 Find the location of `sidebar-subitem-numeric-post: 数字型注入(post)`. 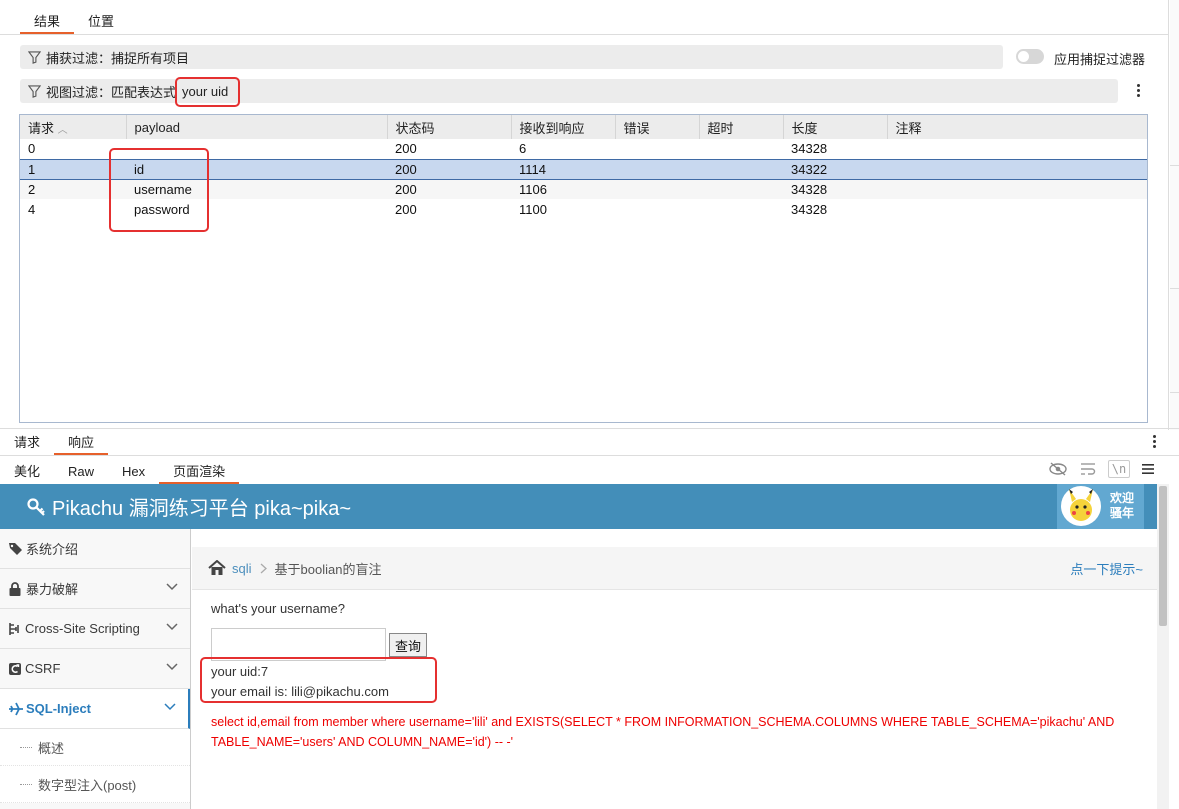

sidebar-subitem-numeric-post: 数字型注入(post) is located at coordinates (95, 784).